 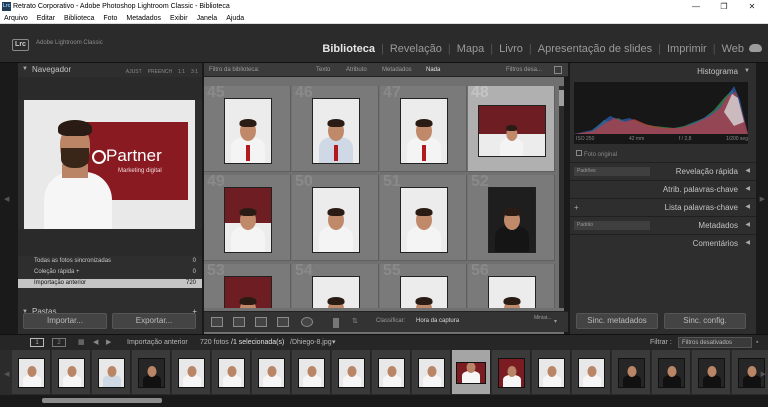 I want to click on grid-cell: 48, so click(x=511, y=129).